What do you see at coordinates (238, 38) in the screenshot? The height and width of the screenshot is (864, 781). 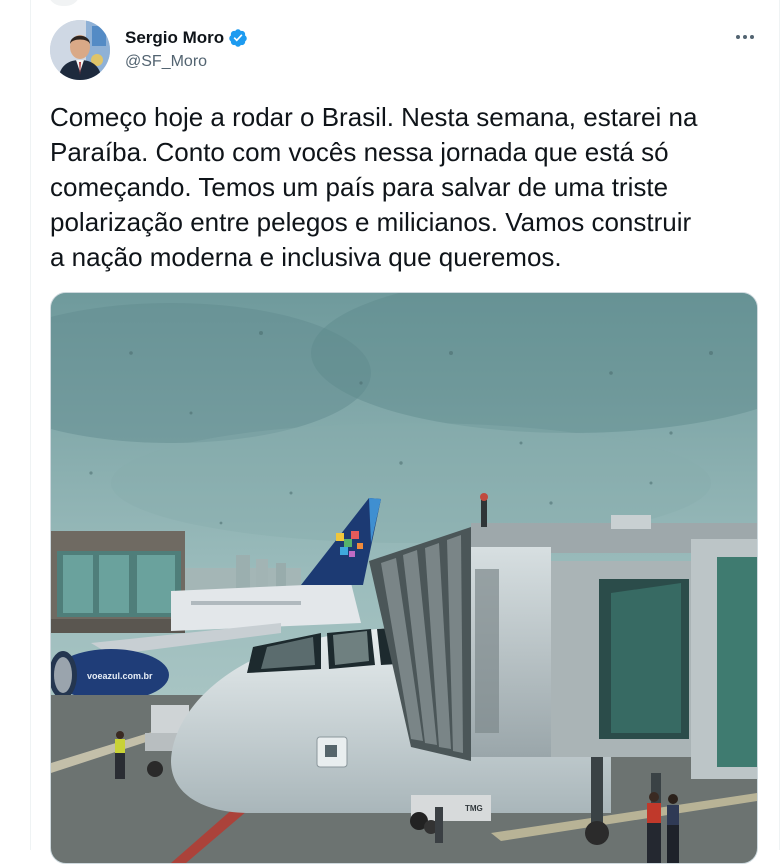 I see `verified-badge-icon` at bounding box center [238, 38].